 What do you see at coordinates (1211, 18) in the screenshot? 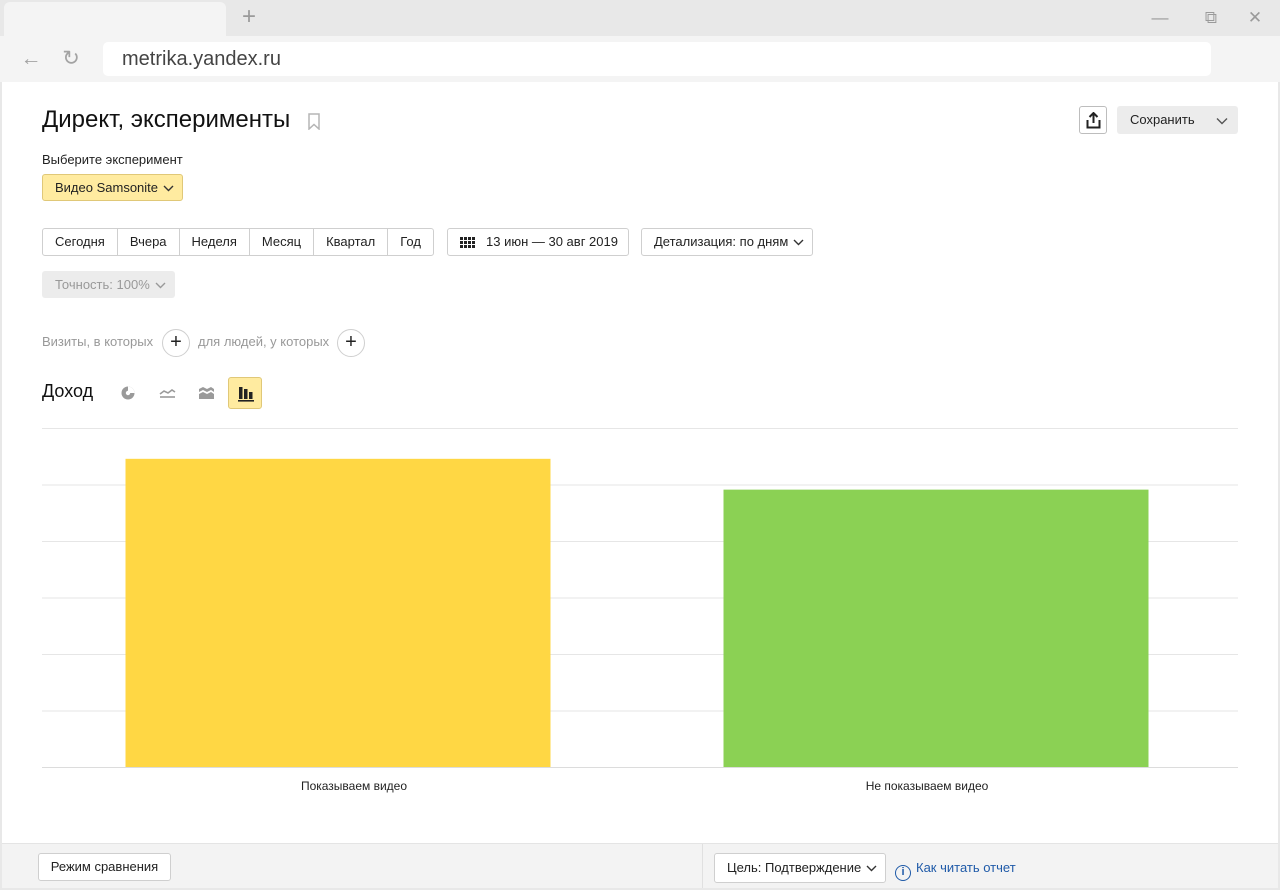
I see `restore-icon: ⧉` at bounding box center [1211, 18].